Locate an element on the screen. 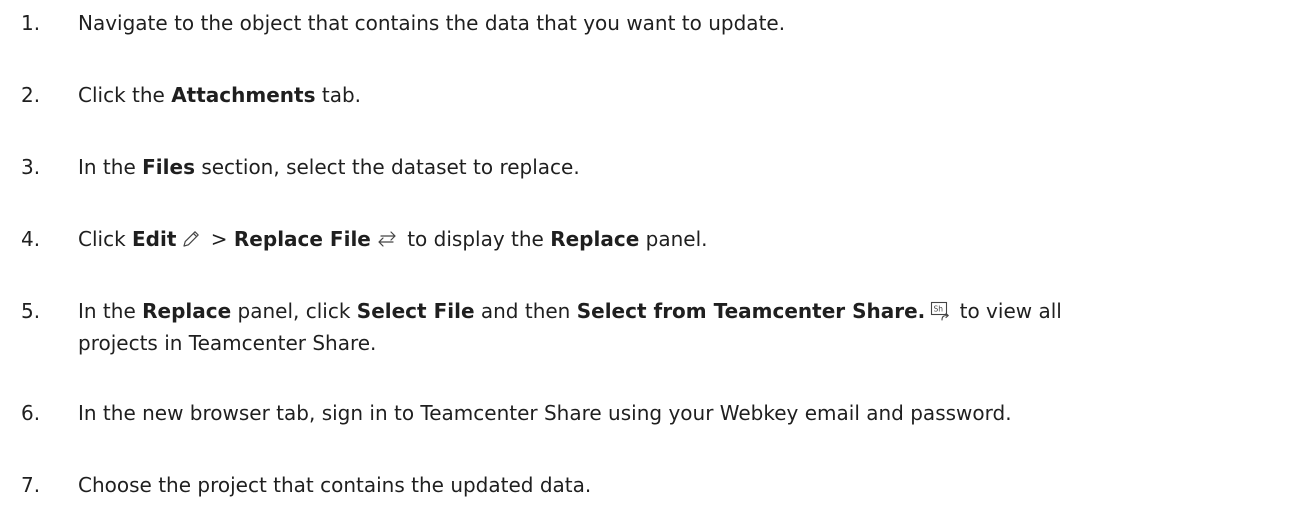 This screenshot has height=527, width=1295. select-from-teamcenter-share-label: Select from Teamcenter Share. is located at coordinates (751, 311).